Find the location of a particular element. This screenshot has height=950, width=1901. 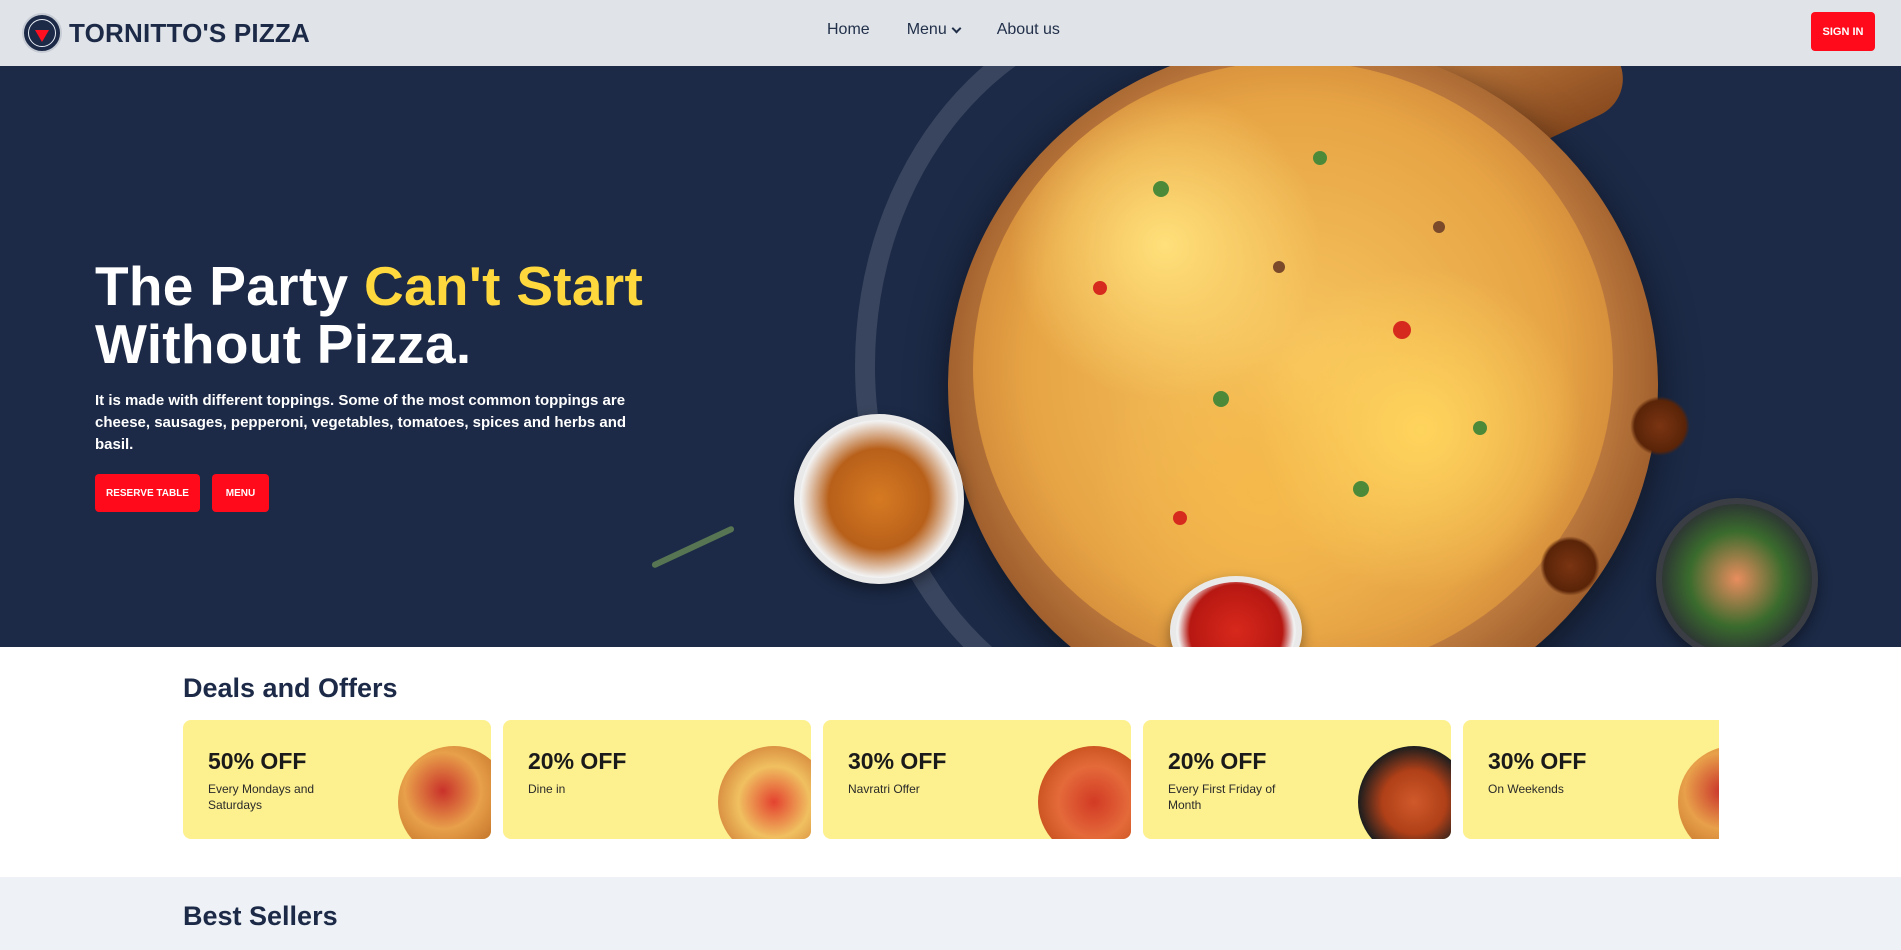

hero-title-accent: Can't Start is located at coordinates (503, 286).